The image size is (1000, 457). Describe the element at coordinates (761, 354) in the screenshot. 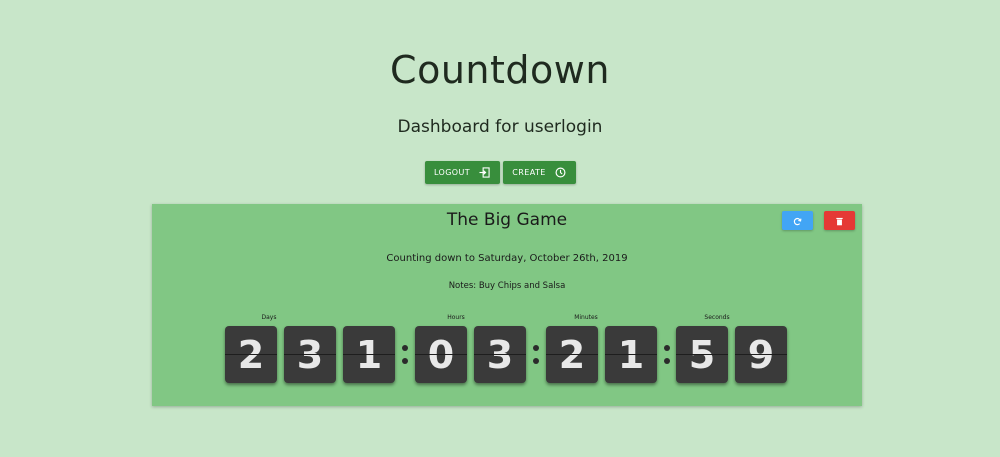

I see `seconds-digit-2: 9` at that location.